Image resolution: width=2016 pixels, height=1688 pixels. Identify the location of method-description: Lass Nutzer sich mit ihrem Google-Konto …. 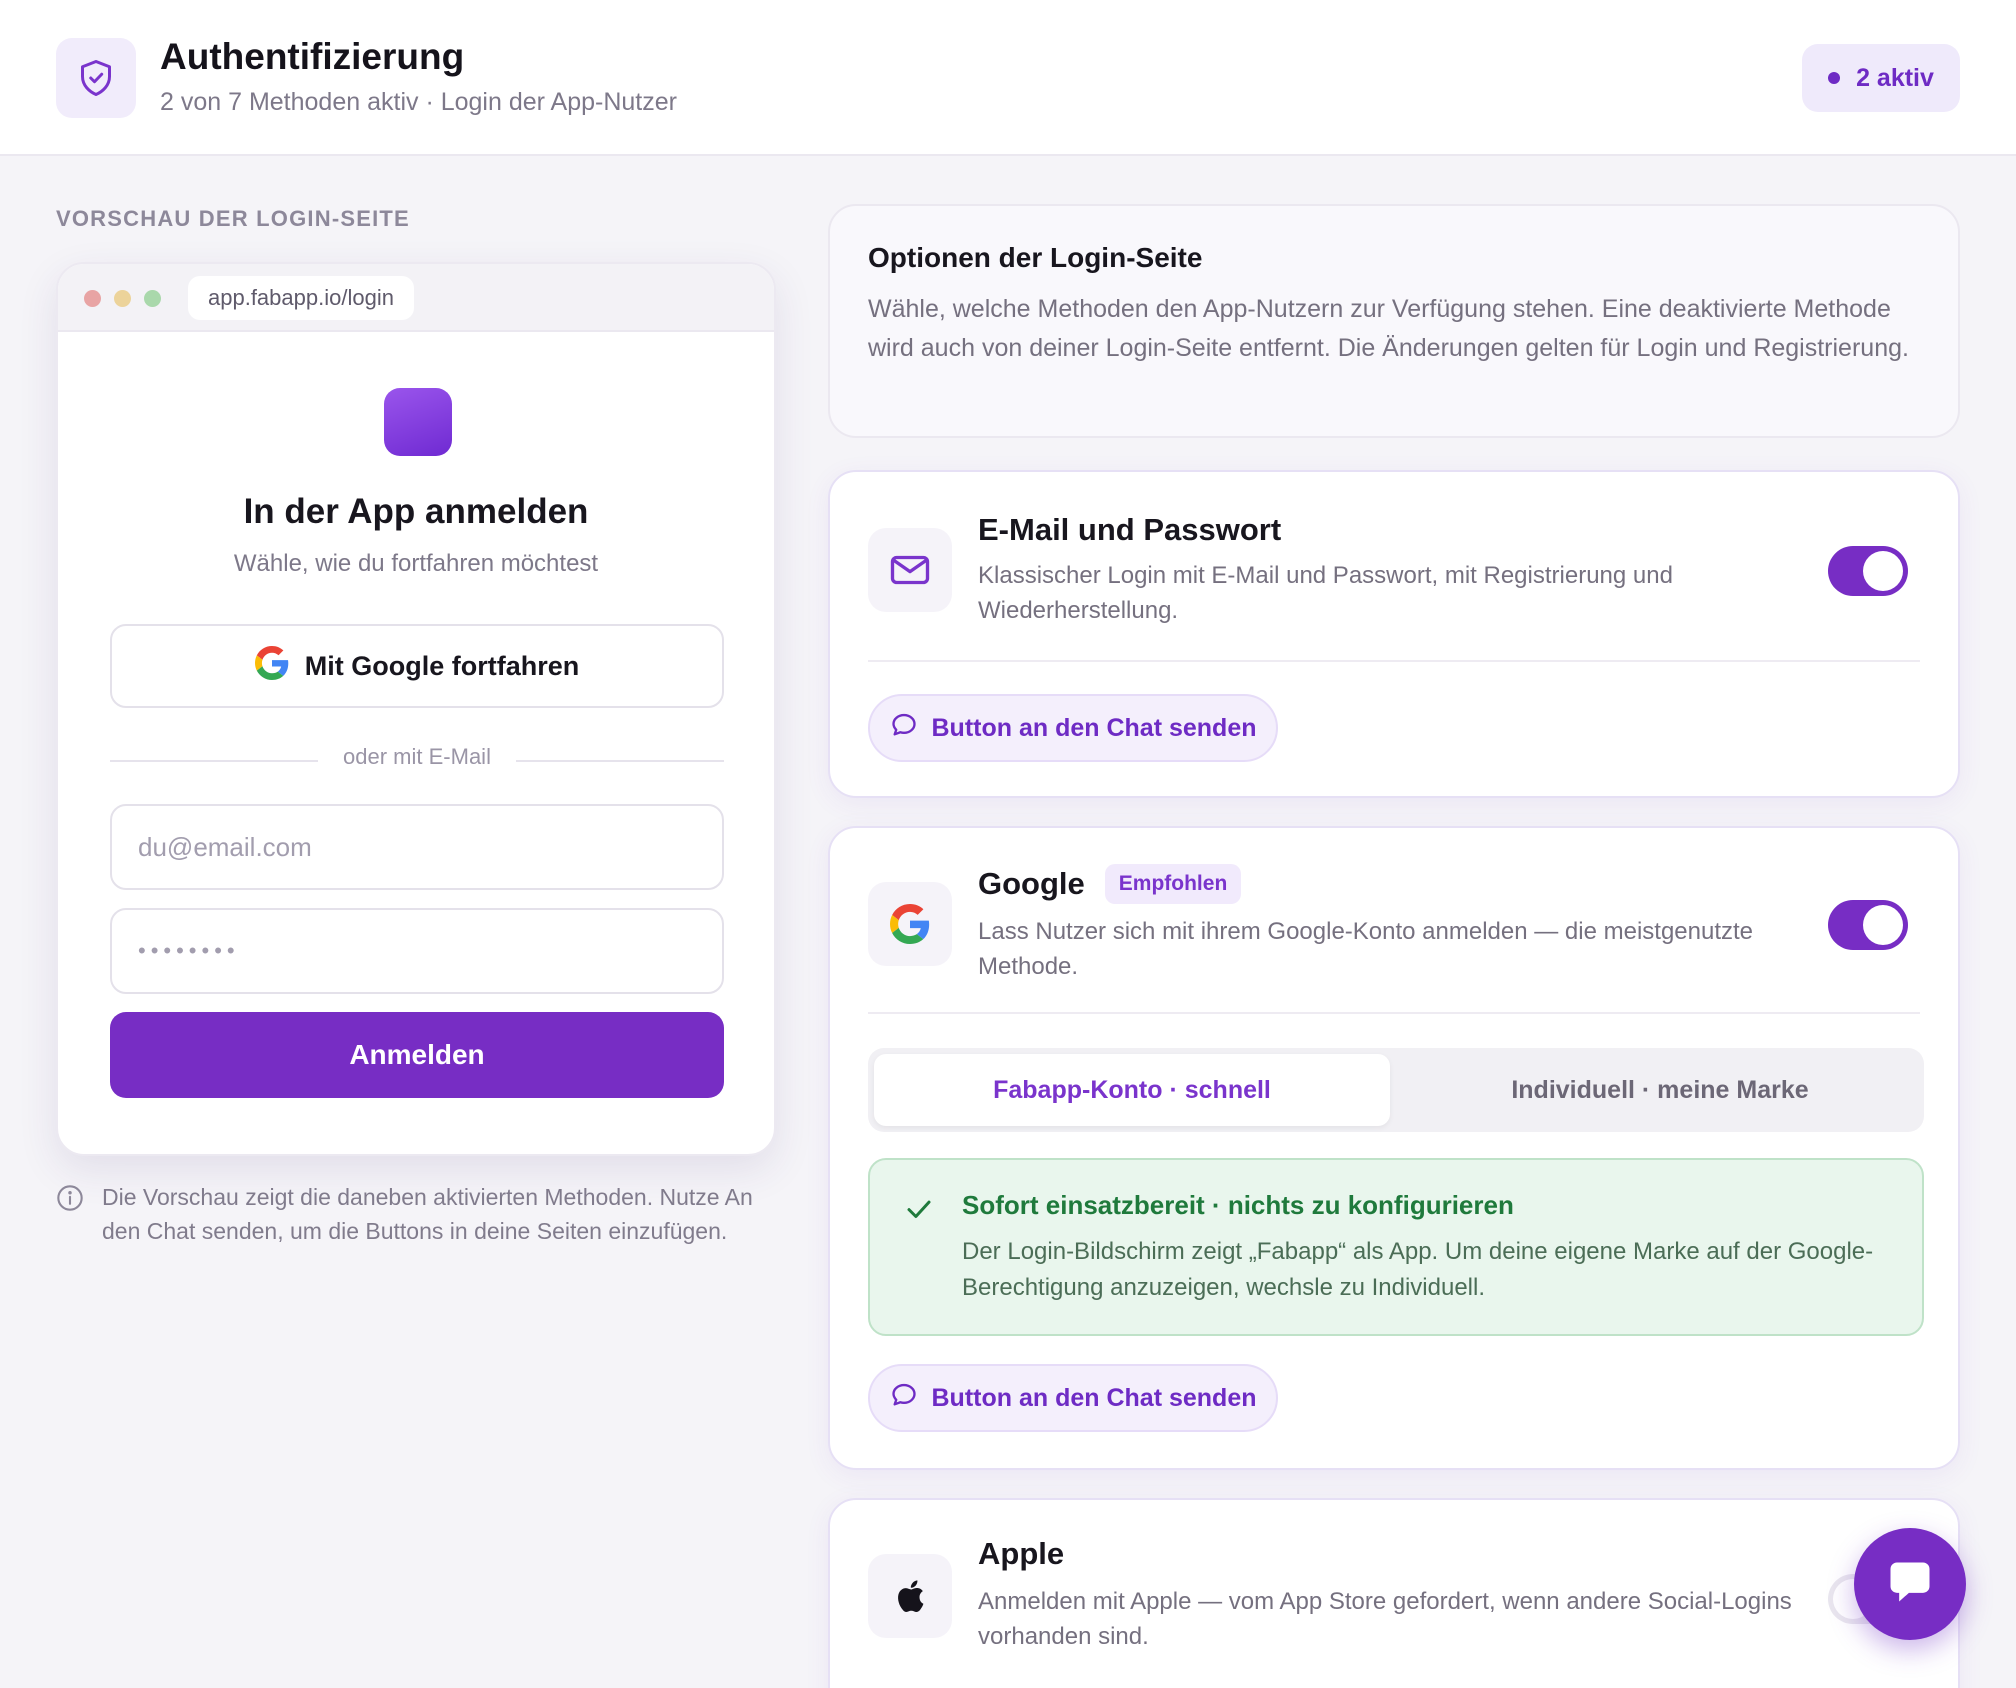
(1366, 949).